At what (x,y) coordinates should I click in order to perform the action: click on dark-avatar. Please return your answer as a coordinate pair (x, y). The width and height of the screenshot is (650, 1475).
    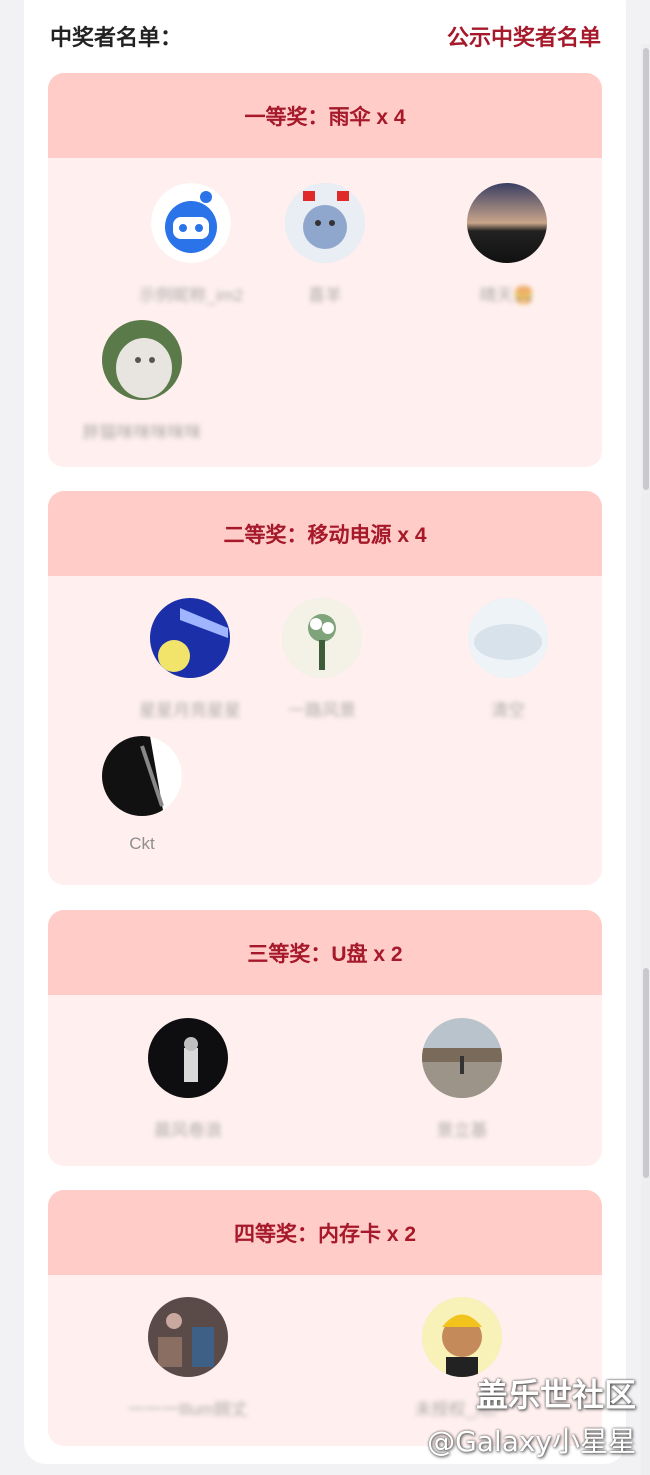
    Looking at the image, I should click on (188, 1058).